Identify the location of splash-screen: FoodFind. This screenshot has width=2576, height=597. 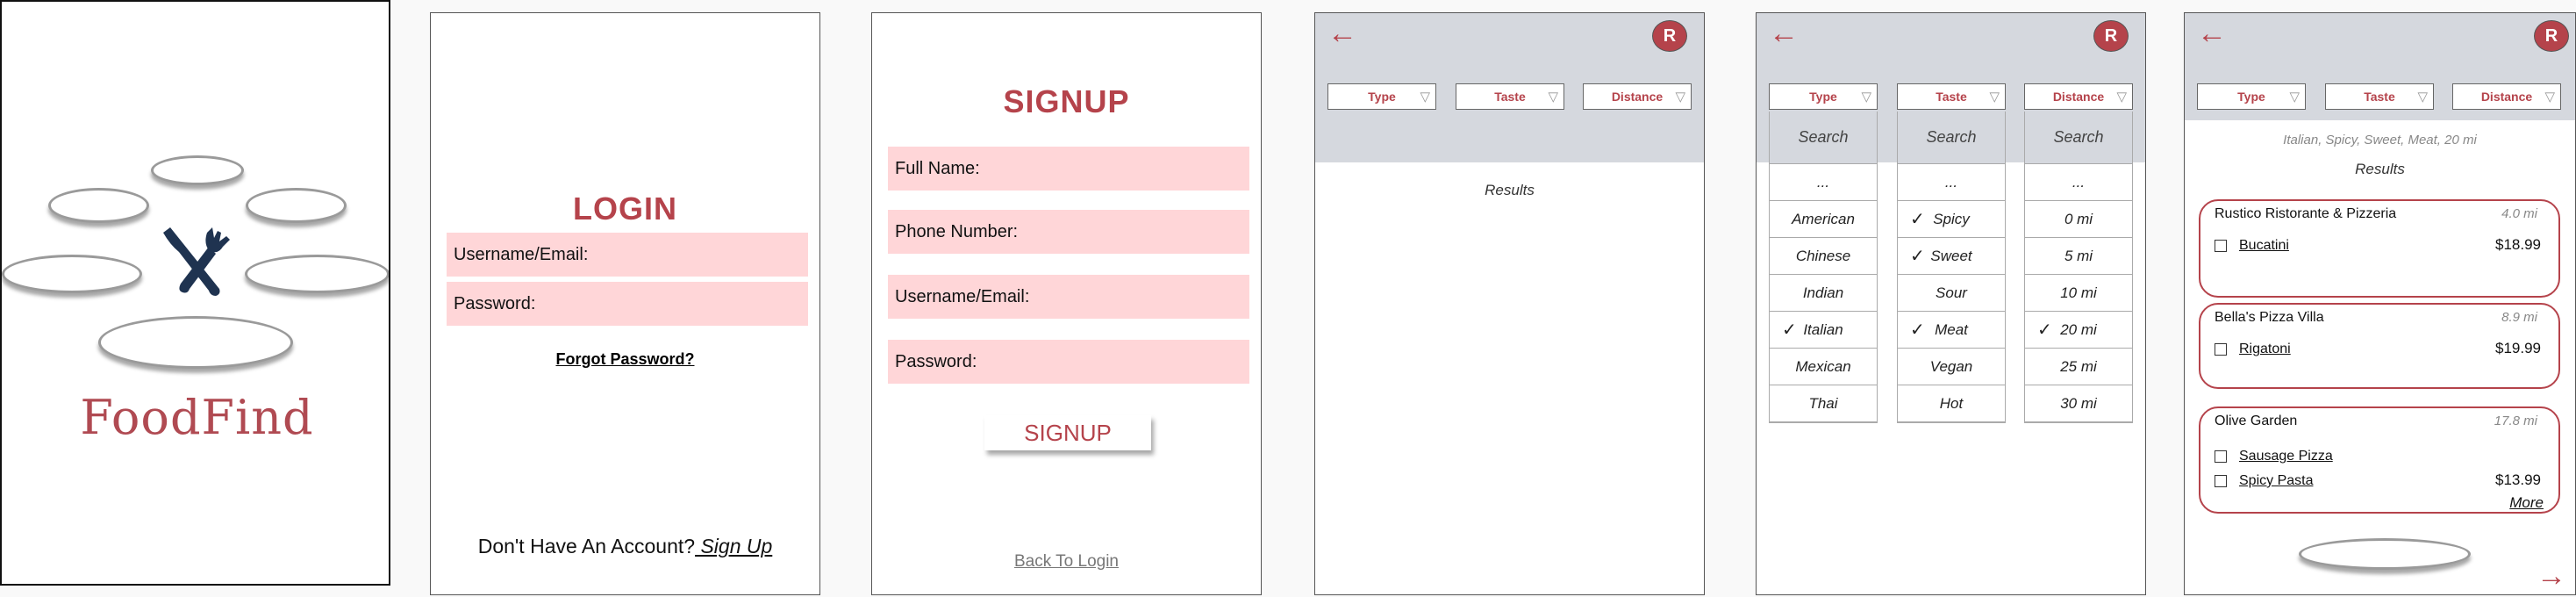
(195, 293).